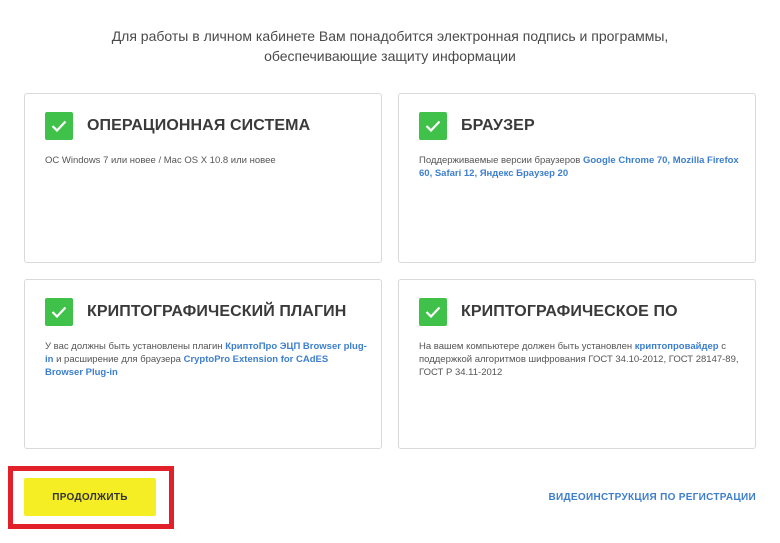 The image size is (780, 543). What do you see at coordinates (501, 160) in the screenshot?
I see `card-browser-description: Поддерживаемые версии браузеров` at bounding box center [501, 160].